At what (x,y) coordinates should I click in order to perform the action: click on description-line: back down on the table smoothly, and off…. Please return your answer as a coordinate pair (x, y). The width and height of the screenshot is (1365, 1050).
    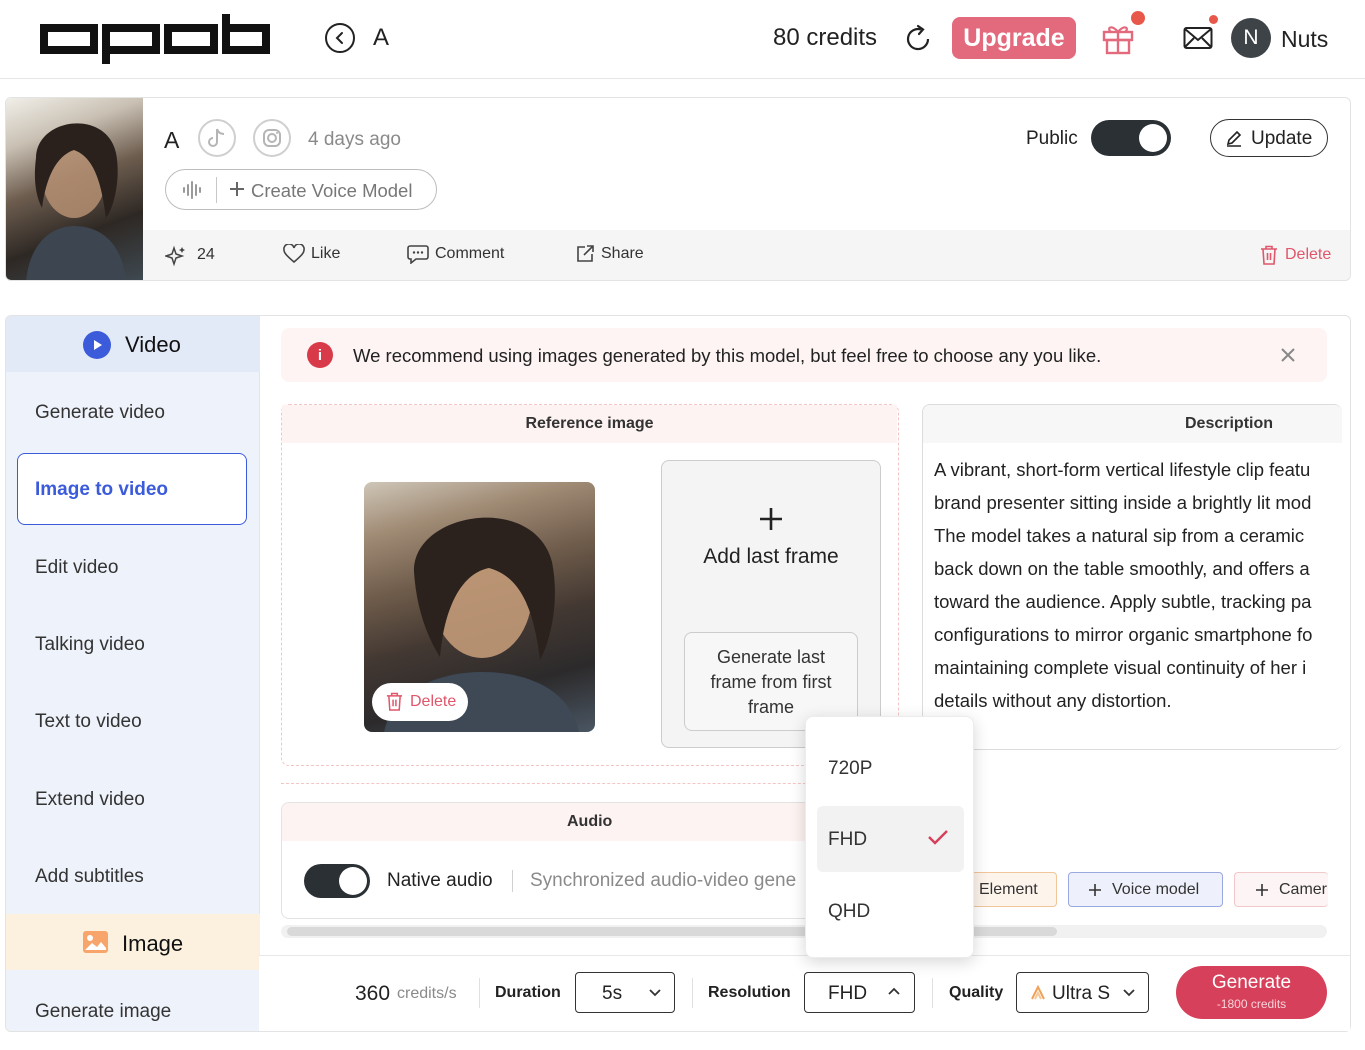
    Looking at the image, I should click on (1122, 568).